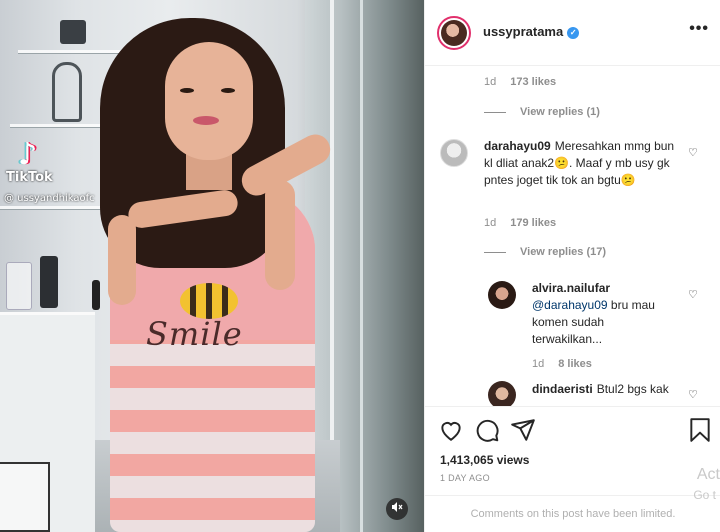  What do you see at coordinates (523, 31) in the screenshot?
I see `username-text: ussypratama` at bounding box center [523, 31].